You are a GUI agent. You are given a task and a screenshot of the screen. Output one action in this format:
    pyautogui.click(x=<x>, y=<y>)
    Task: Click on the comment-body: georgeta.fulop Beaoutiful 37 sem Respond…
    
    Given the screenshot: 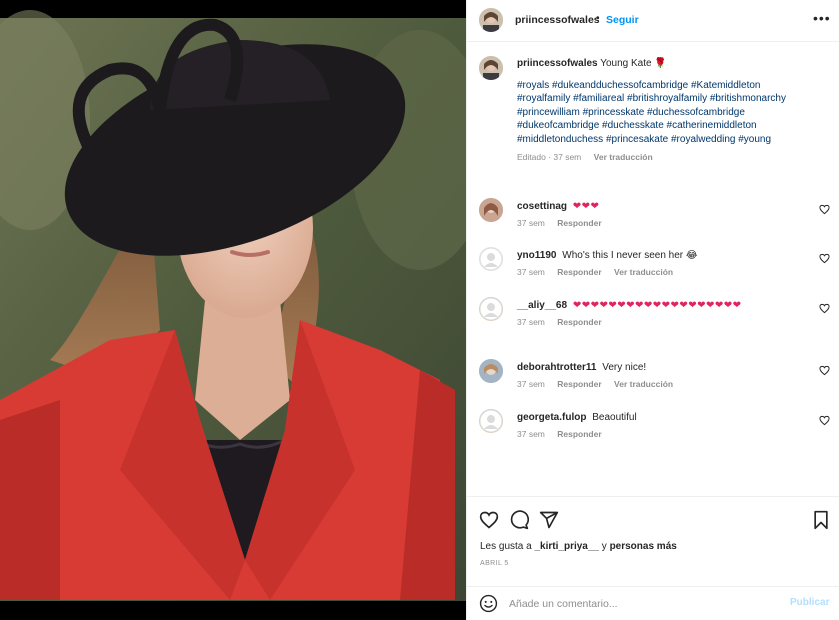 What is the action you would take?
    pyautogui.click(x=662, y=426)
    